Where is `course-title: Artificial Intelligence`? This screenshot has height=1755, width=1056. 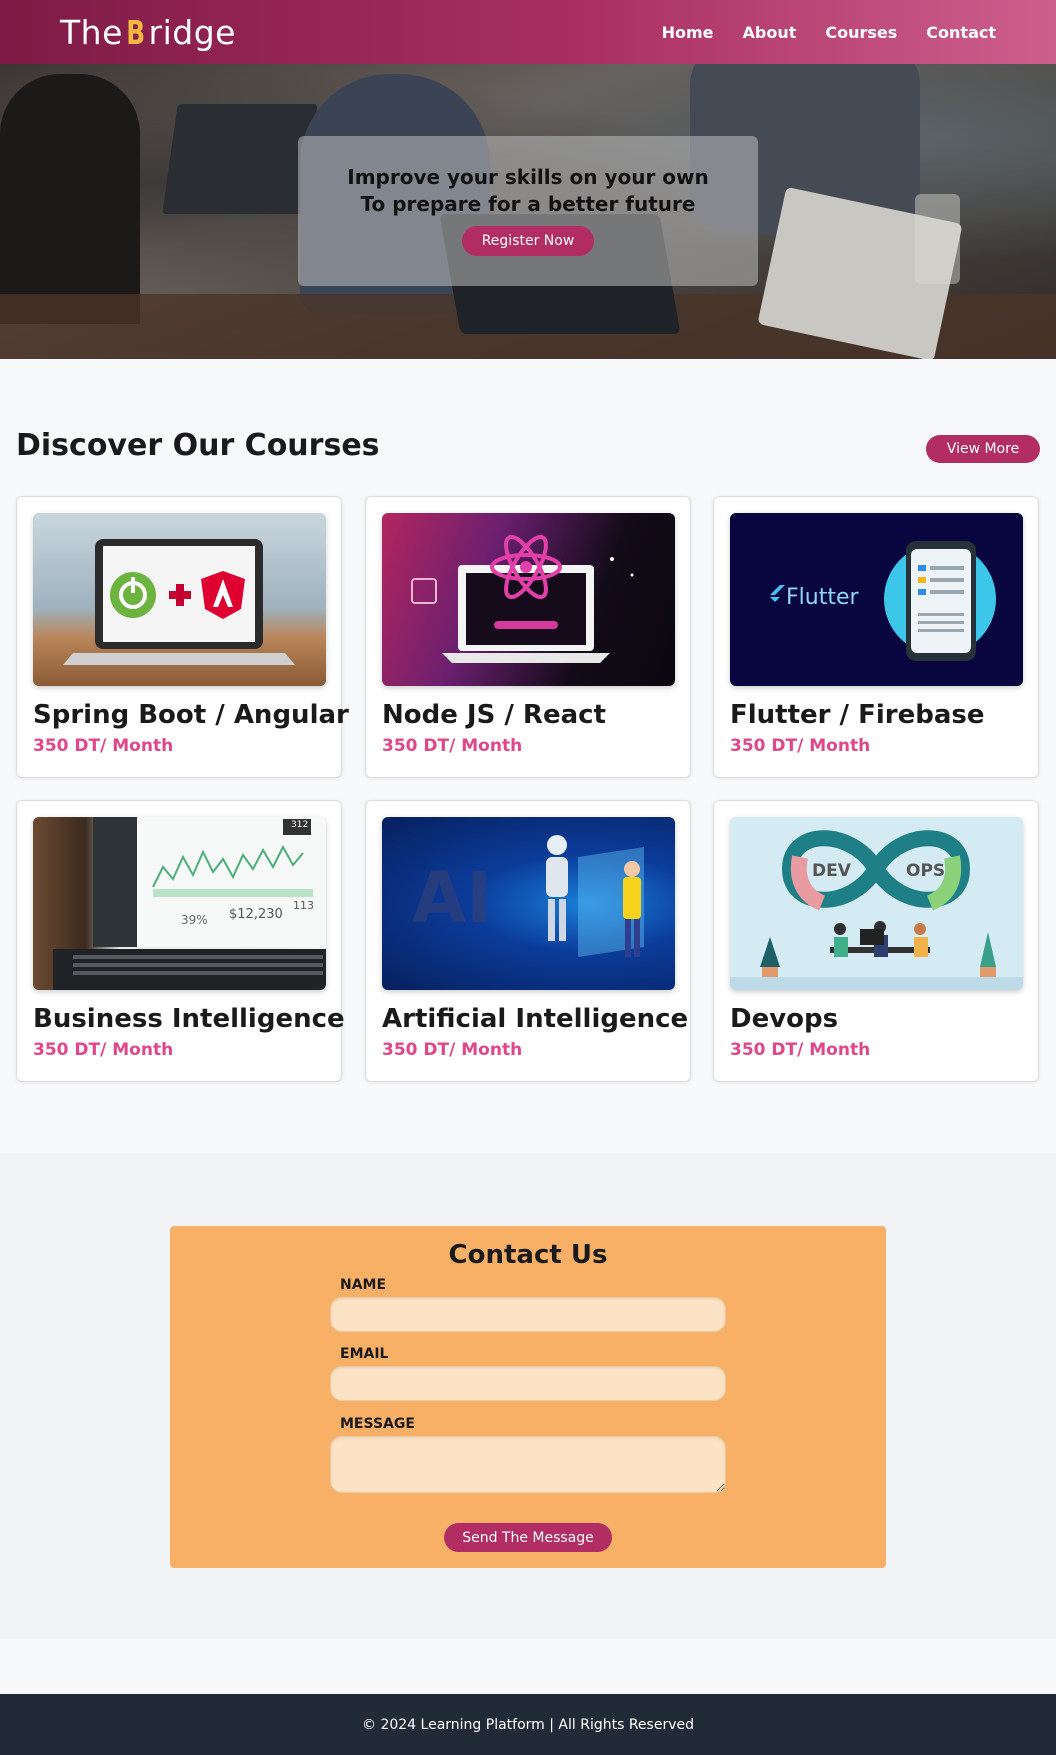
course-title: Artificial Intelligence is located at coordinates (535, 1019).